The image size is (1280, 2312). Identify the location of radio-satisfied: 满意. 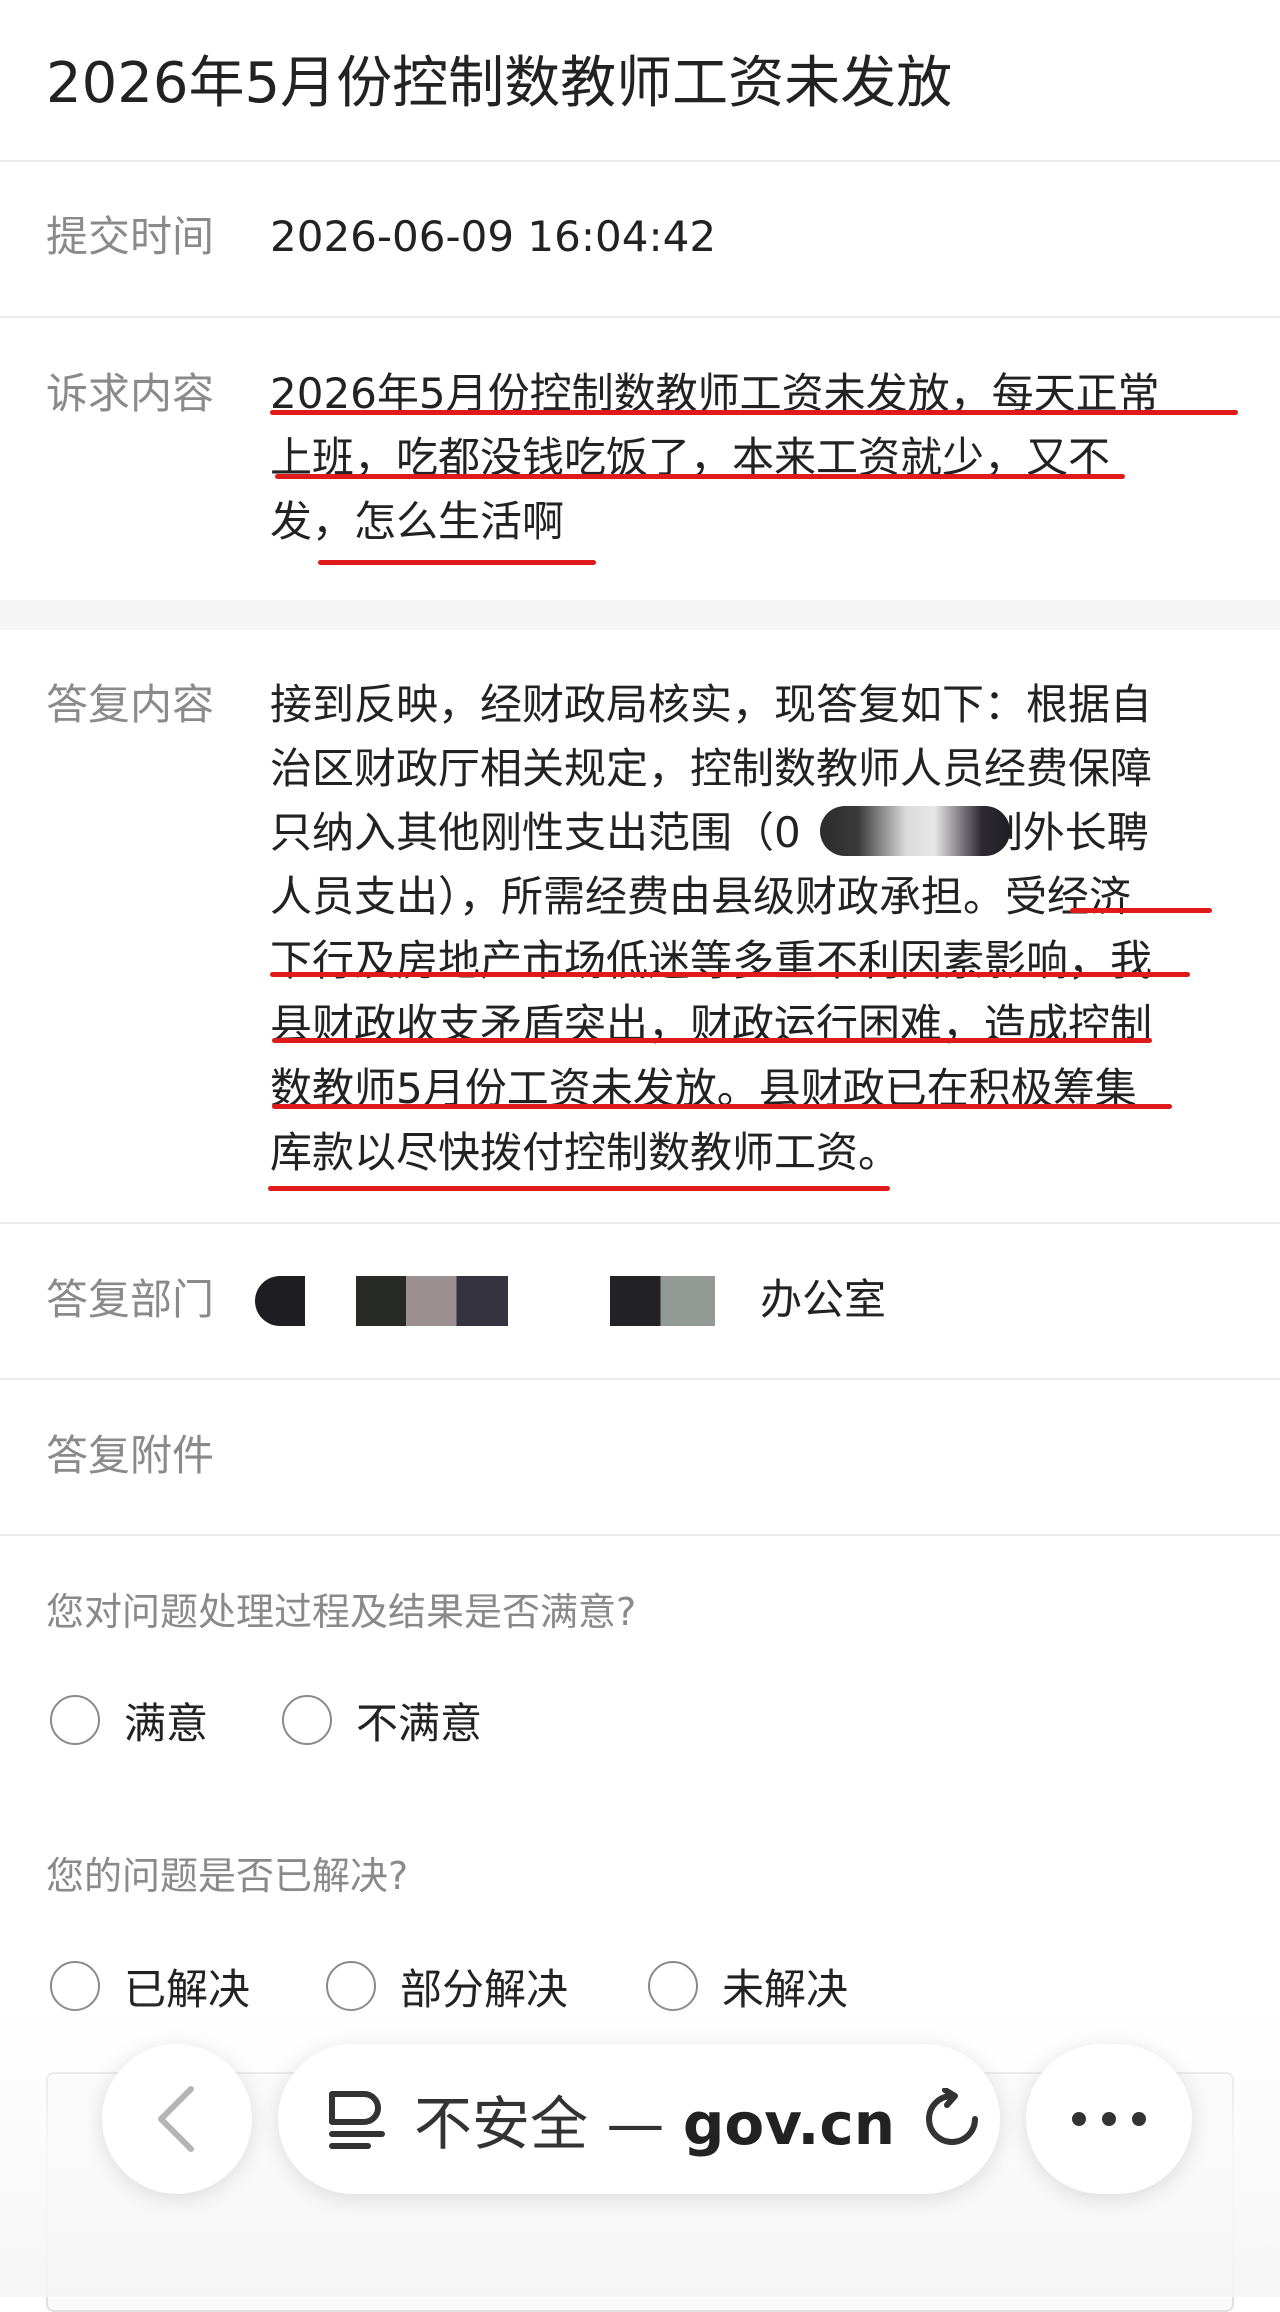
(129, 1720).